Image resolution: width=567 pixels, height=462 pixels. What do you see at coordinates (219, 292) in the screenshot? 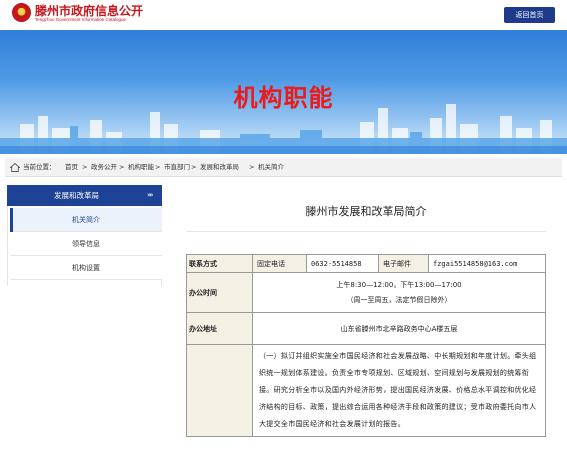
I see `office-hours-label: 办公时间` at bounding box center [219, 292].